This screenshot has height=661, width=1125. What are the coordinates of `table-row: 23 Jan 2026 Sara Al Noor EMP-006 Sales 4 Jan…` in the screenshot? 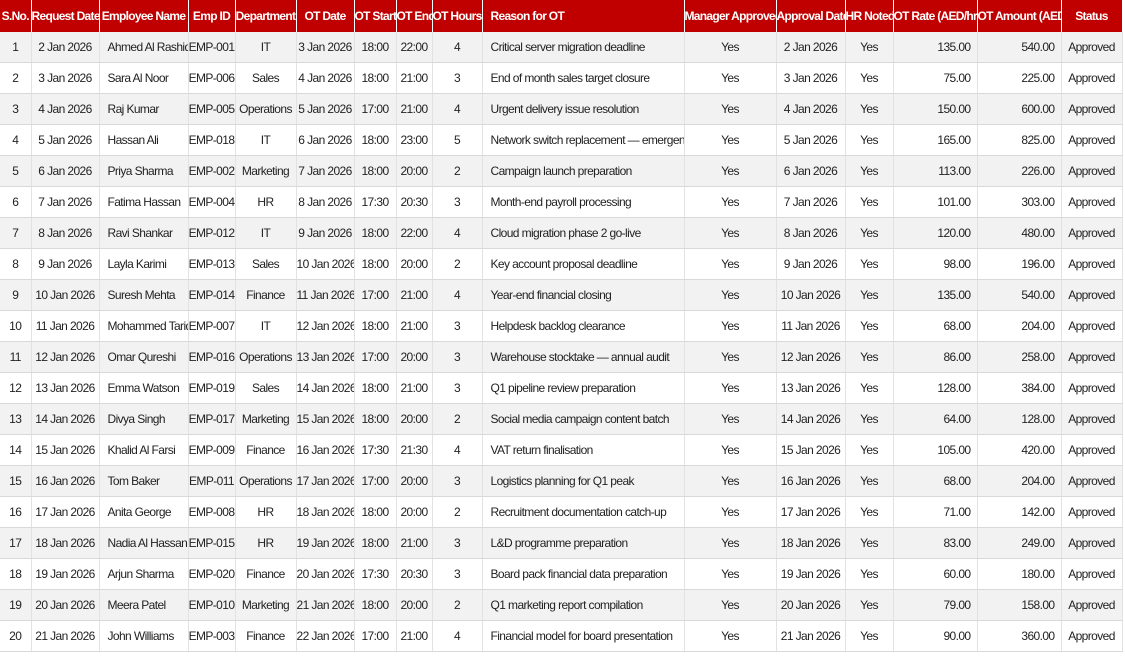 It's located at (561, 78).